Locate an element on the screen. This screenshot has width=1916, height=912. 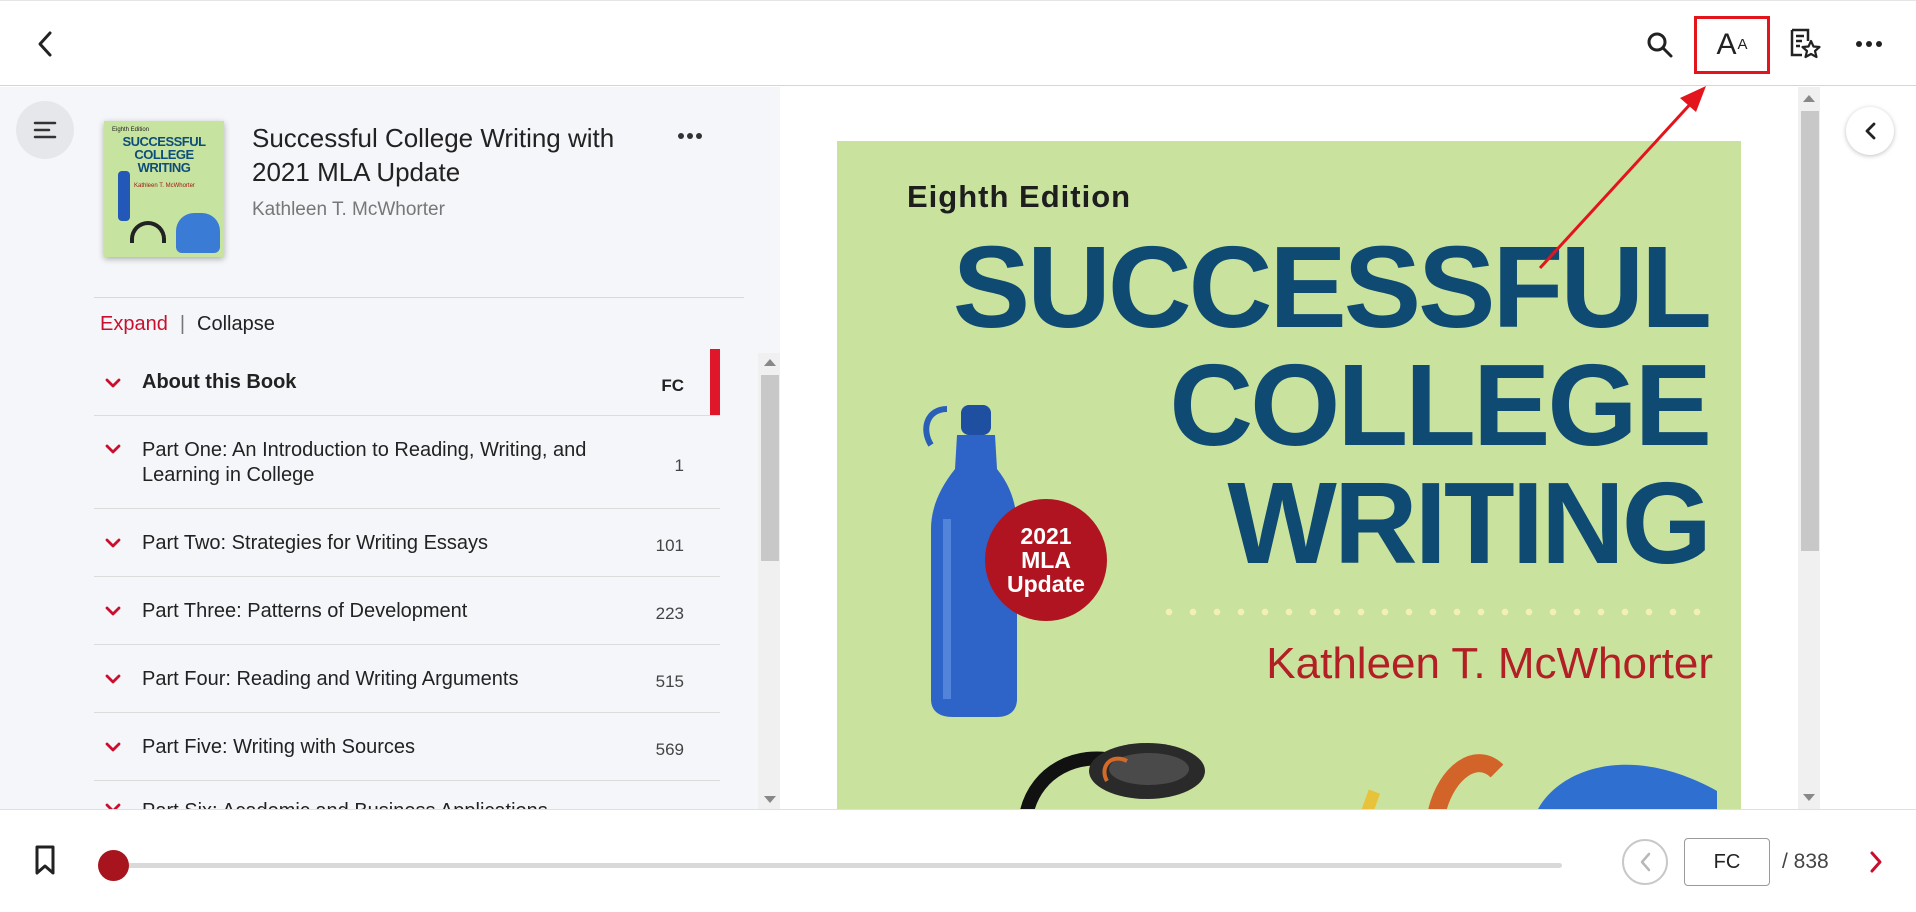
toc-item-label: About this Book is located at coordinates (219, 382).